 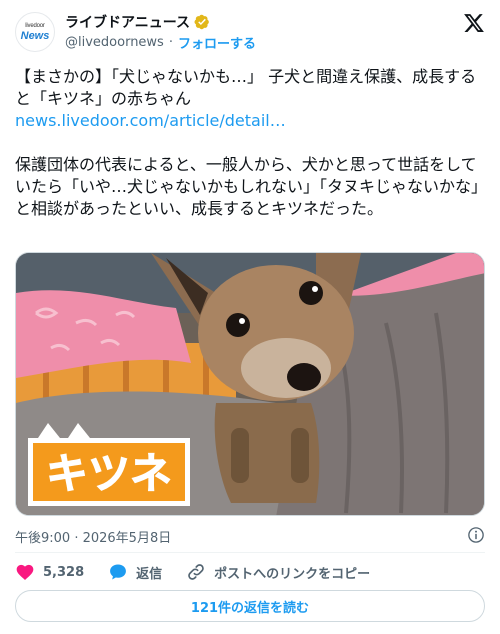 I want to click on handle: @livedoornews, so click(x=114, y=42).